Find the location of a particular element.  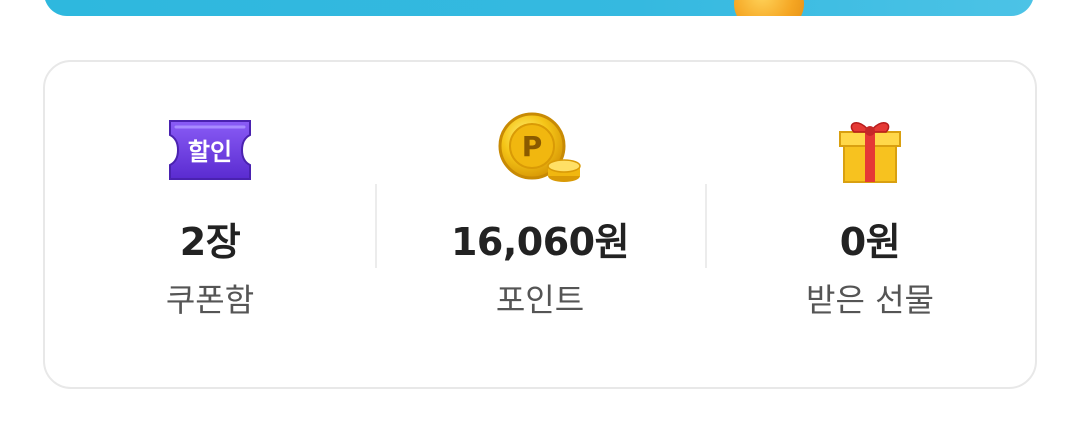

banner-decoration is located at coordinates (769, 8).